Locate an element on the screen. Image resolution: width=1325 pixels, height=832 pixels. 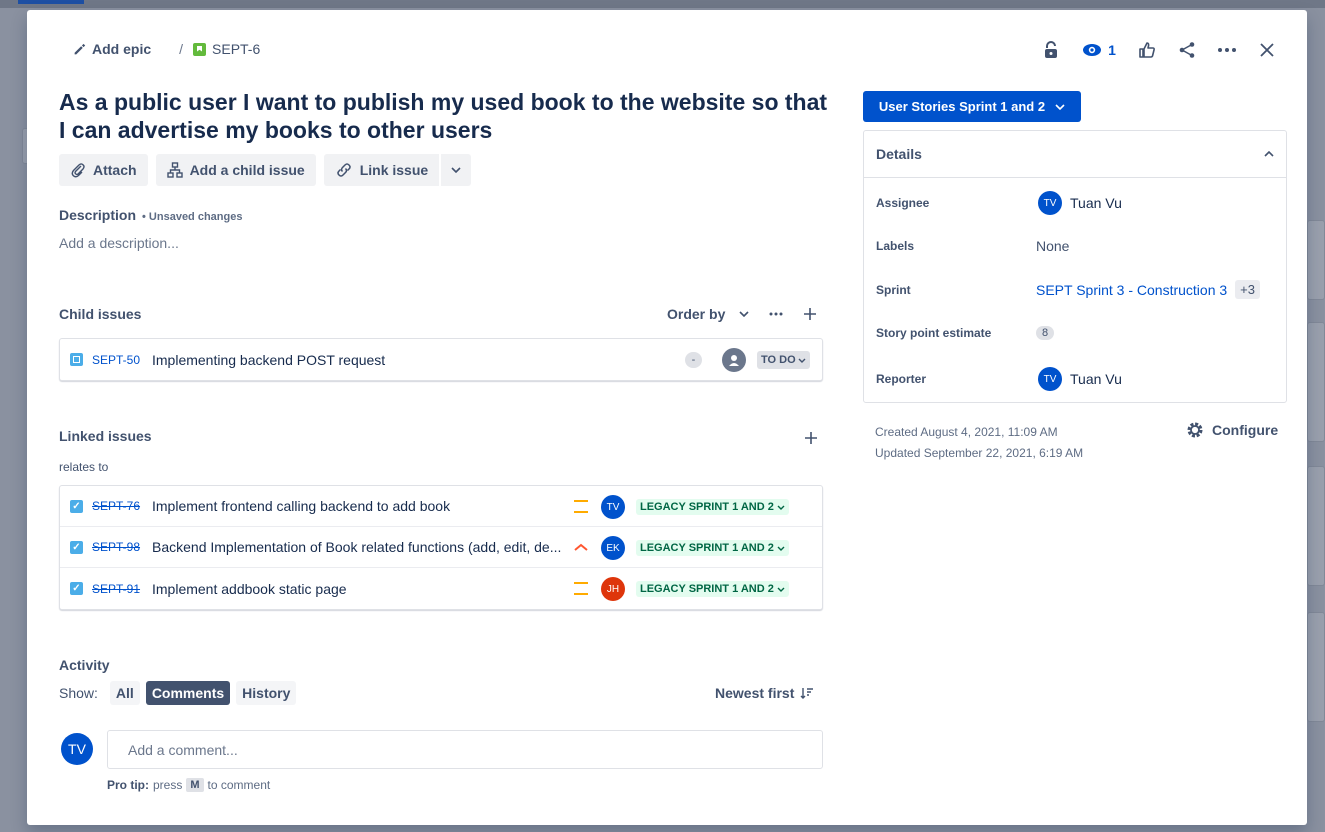
assignee-avatar: JH is located at coordinates (613, 589).